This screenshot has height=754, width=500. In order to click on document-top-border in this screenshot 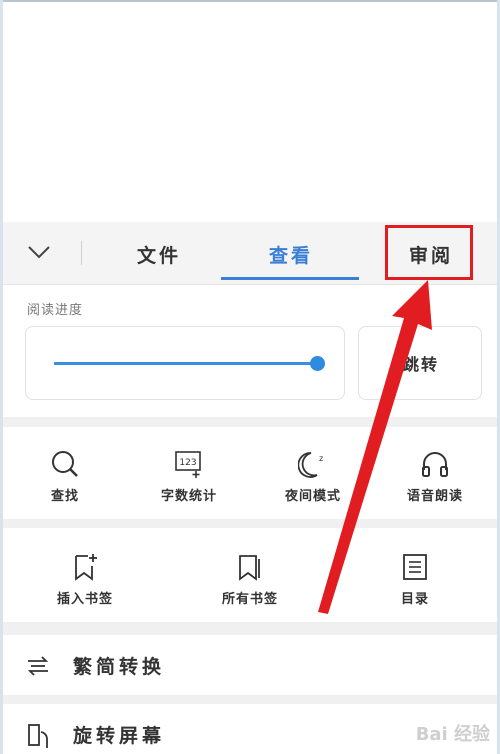, I will do `click(250, 1)`.